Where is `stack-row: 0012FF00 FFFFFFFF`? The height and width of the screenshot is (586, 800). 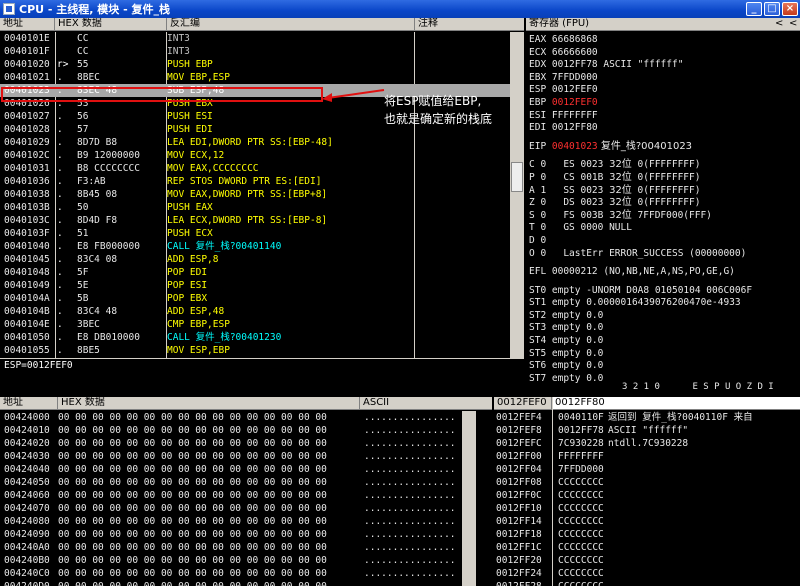 stack-row: 0012FF00 FFFFFFFF is located at coordinates (647, 456).